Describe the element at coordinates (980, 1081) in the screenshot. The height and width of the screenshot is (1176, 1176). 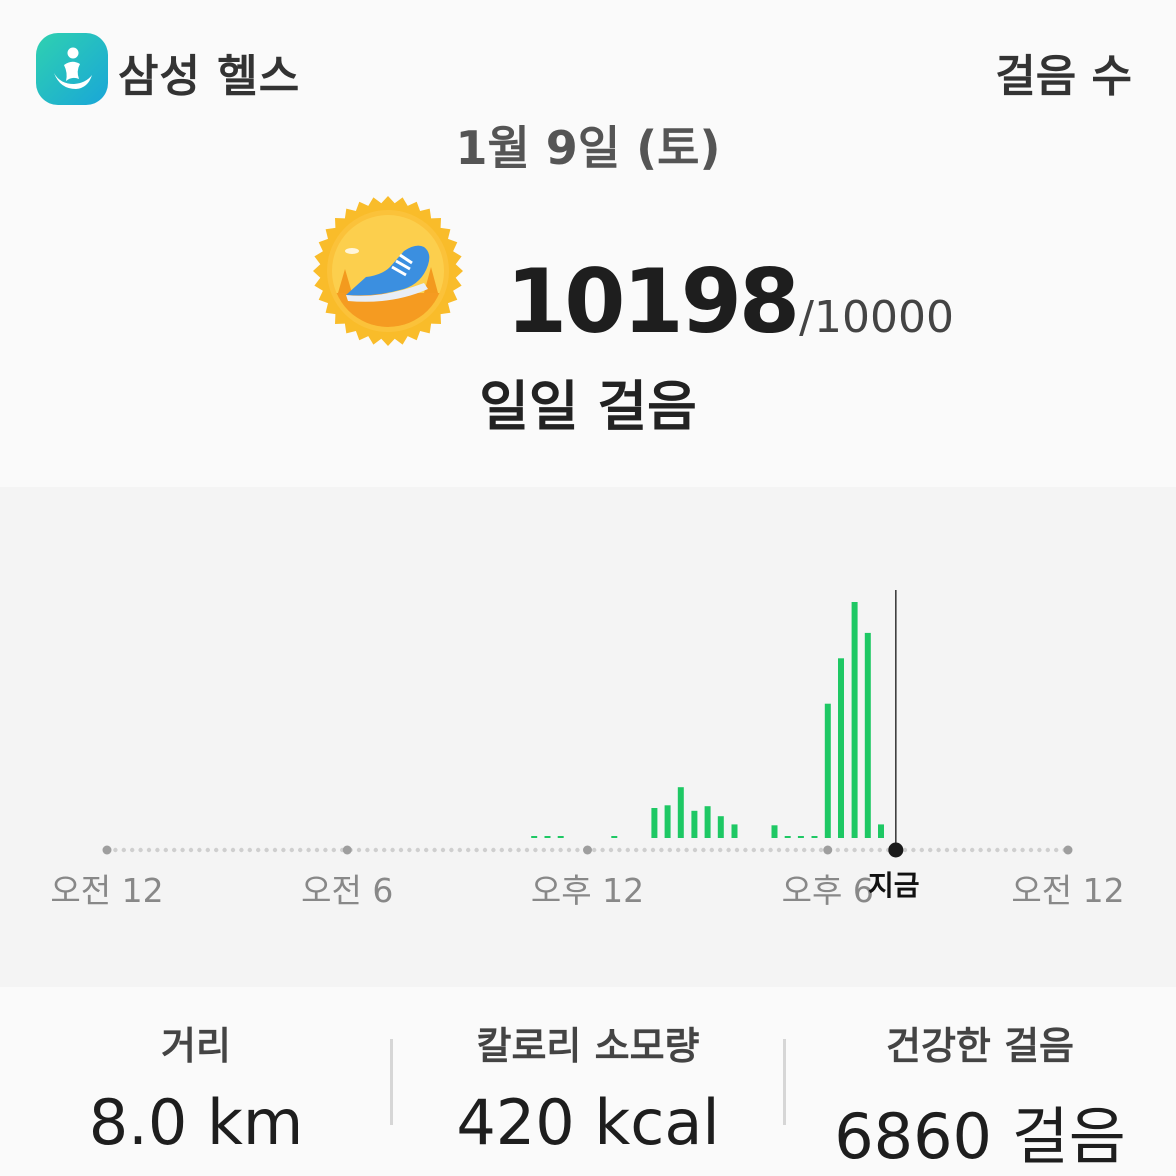
I see `stat-healthy-steps: 건강한 걸음 6860 걸음` at that location.